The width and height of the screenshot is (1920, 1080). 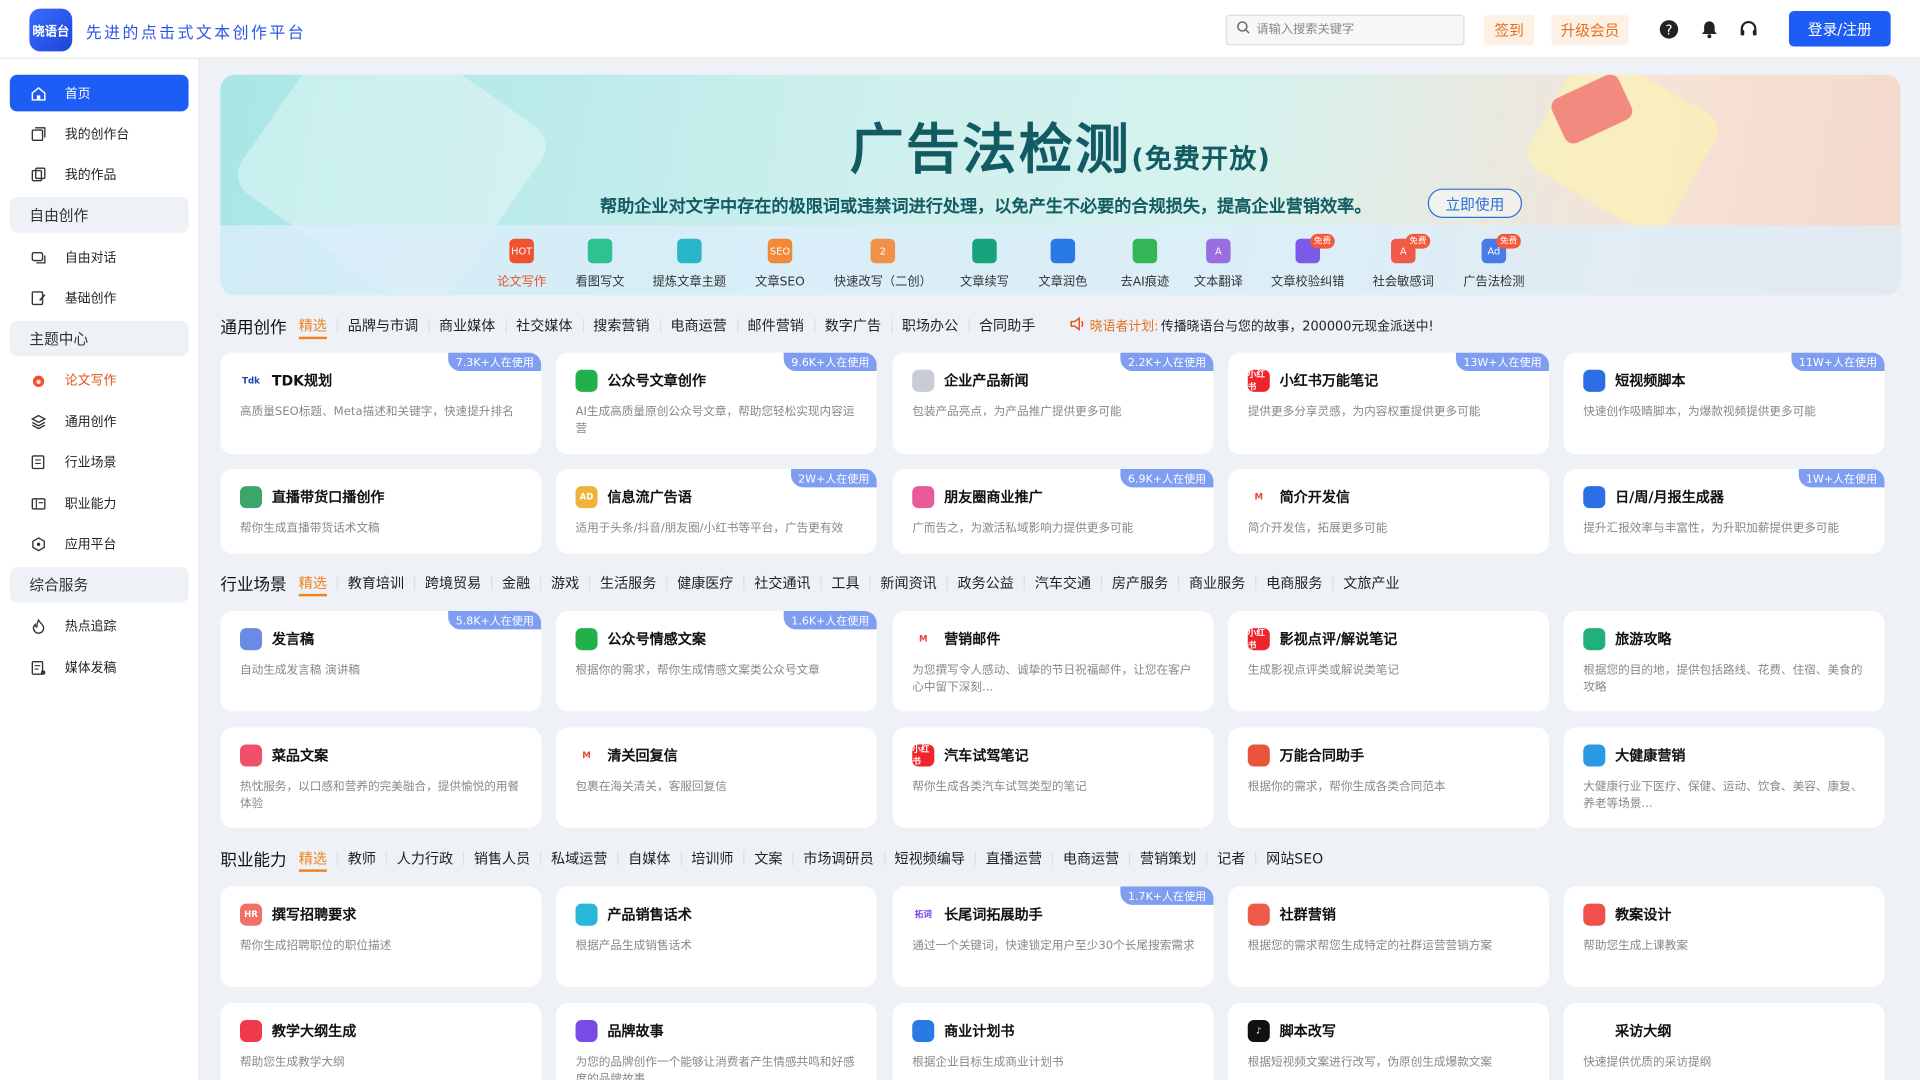 I want to click on category-chip: 房产服务, so click(x=1139, y=583).